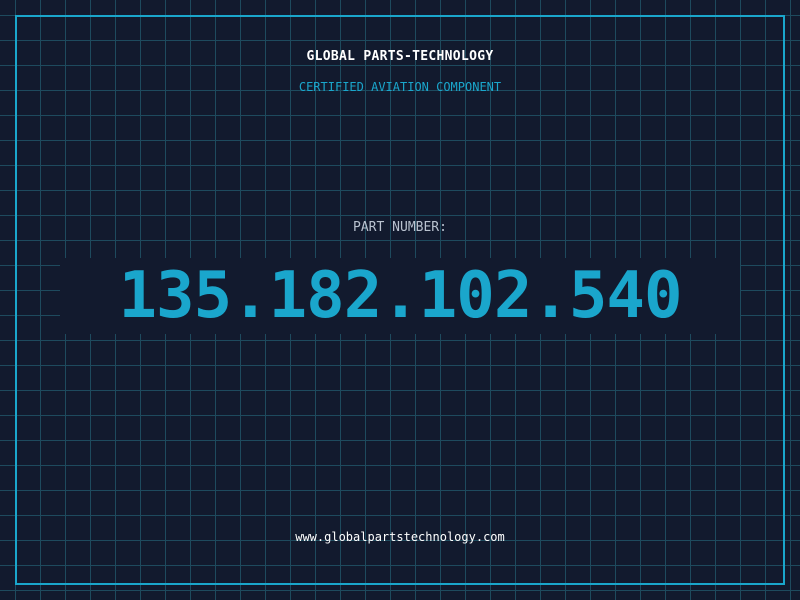 Image resolution: width=800 pixels, height=600 pixels. I want to click on part-number-label: PART NUMBER:, so click(400, 227).